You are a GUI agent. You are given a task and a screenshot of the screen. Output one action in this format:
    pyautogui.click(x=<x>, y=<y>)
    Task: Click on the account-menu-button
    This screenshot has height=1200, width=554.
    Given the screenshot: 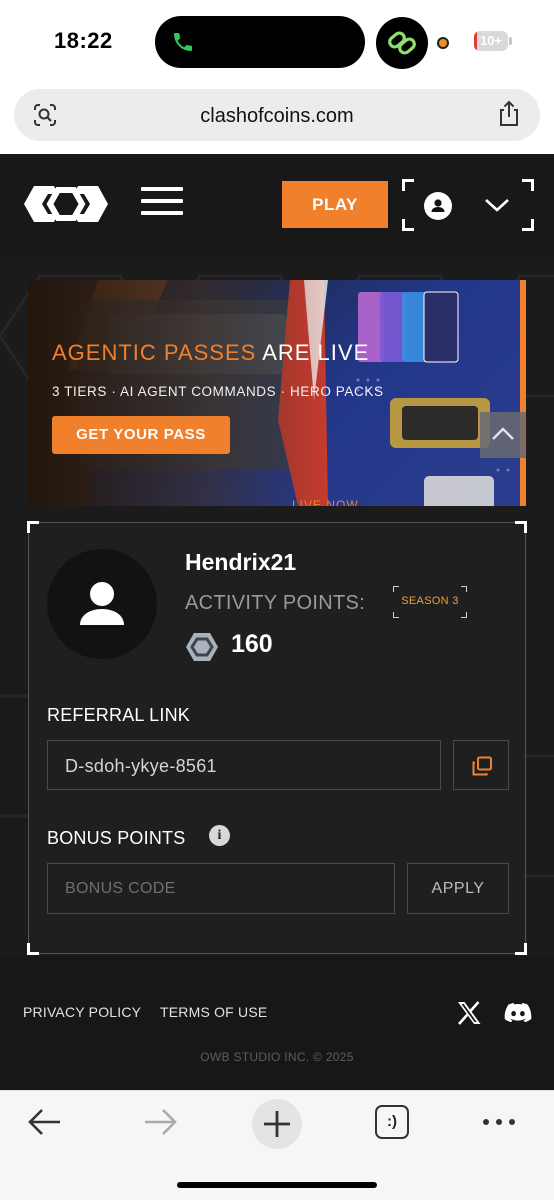 What is the action you would take?
    pyautogui.click(x=468, y=205)
    